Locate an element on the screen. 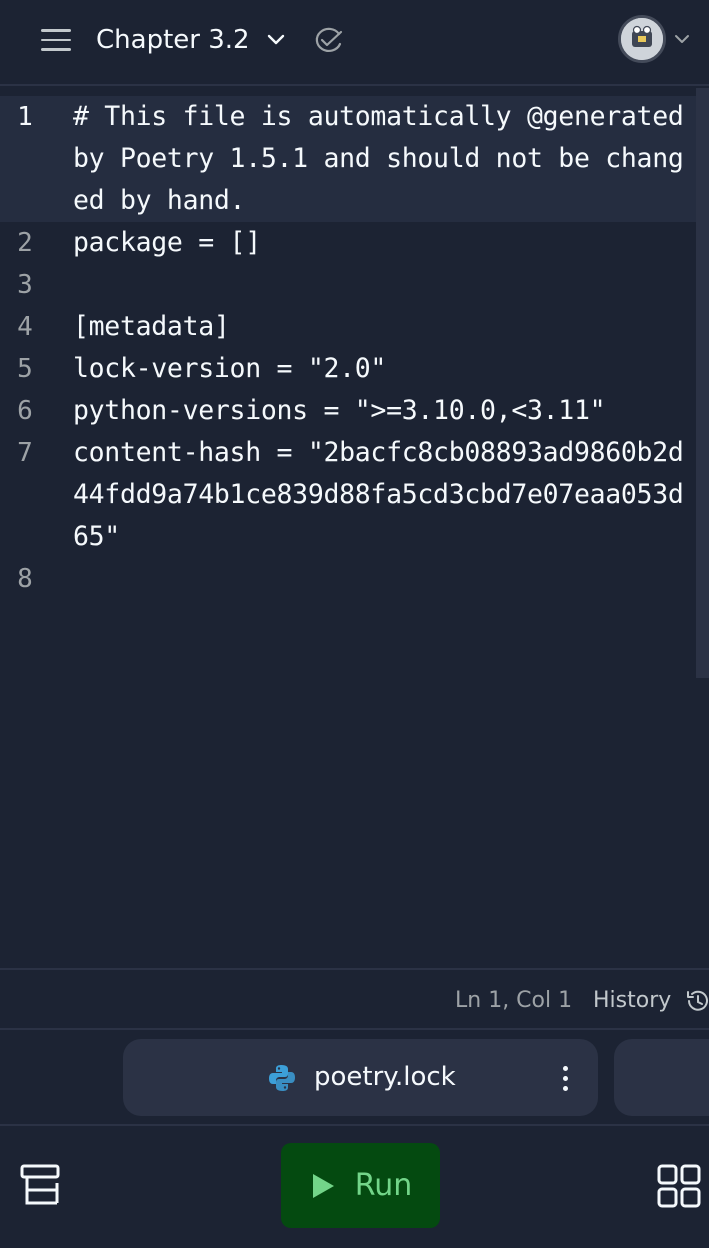 The height and width of the screenshot is (1248, 709). grid-icon is located at coordinates (679, 1186).